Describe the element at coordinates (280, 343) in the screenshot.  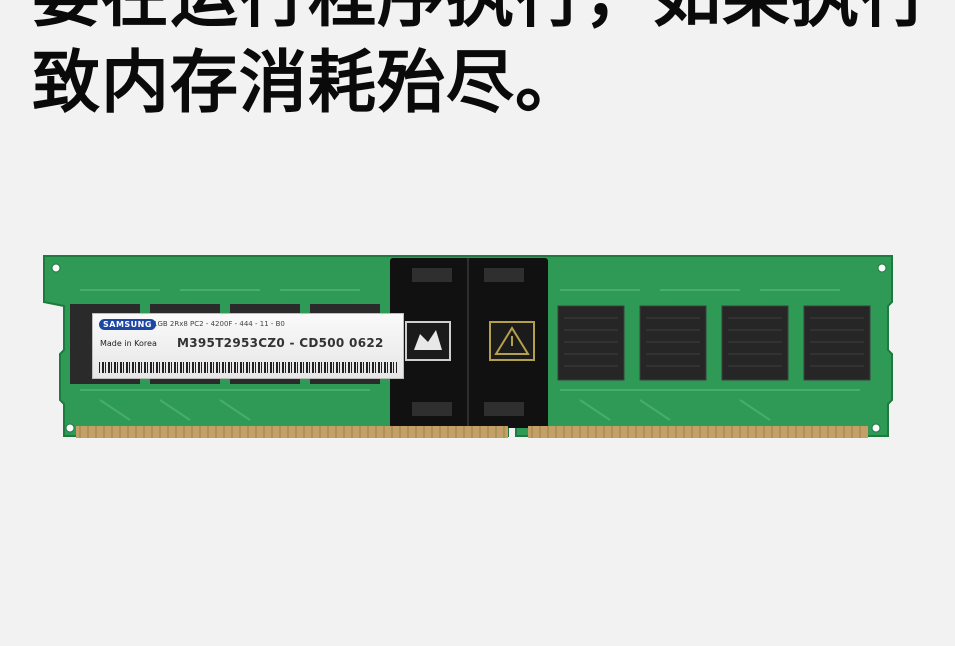
I see `part-number: M395T2953CZ0 - CD500 0622` at that location.